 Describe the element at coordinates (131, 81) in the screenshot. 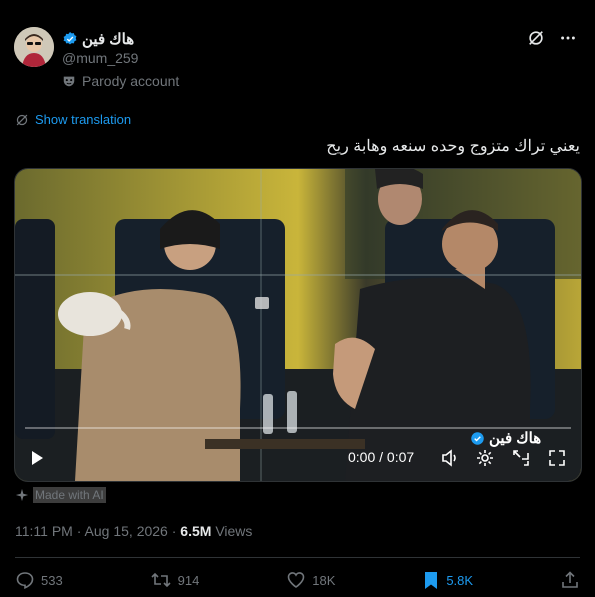

I see `parody-label-text: Parody account` at that location.